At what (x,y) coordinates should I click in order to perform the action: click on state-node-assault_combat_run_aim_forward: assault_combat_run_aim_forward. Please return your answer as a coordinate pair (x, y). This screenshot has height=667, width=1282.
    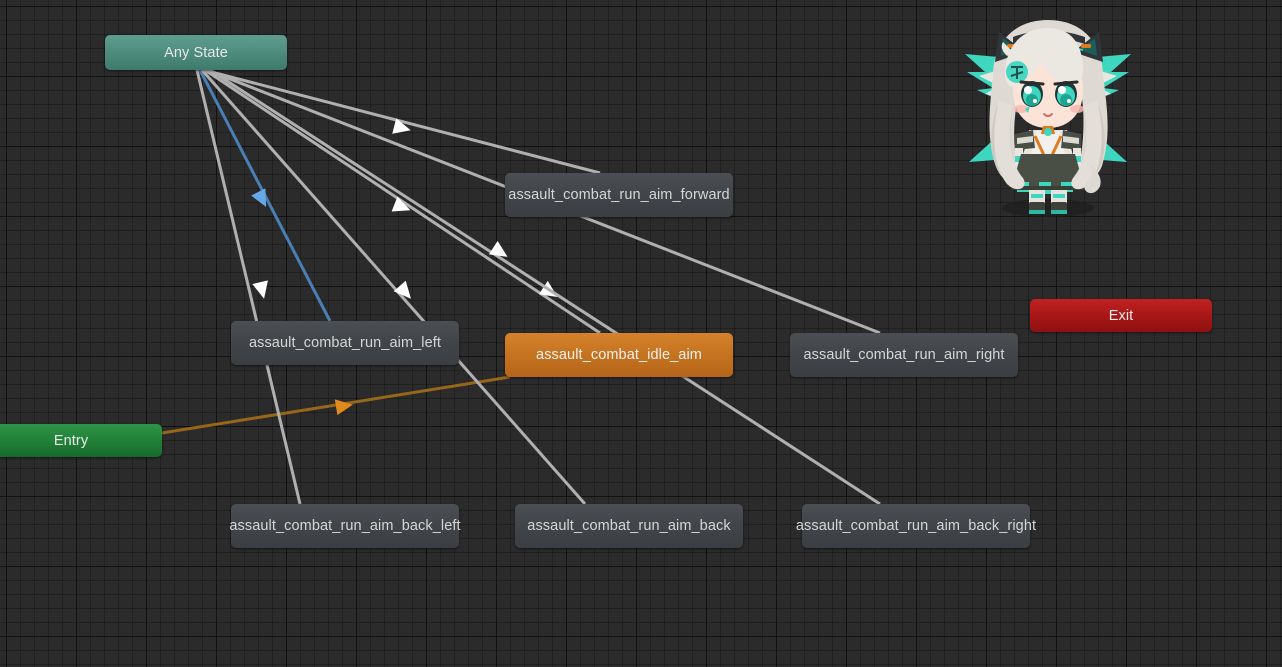
    Looking at the image, I should click on (619, 195).